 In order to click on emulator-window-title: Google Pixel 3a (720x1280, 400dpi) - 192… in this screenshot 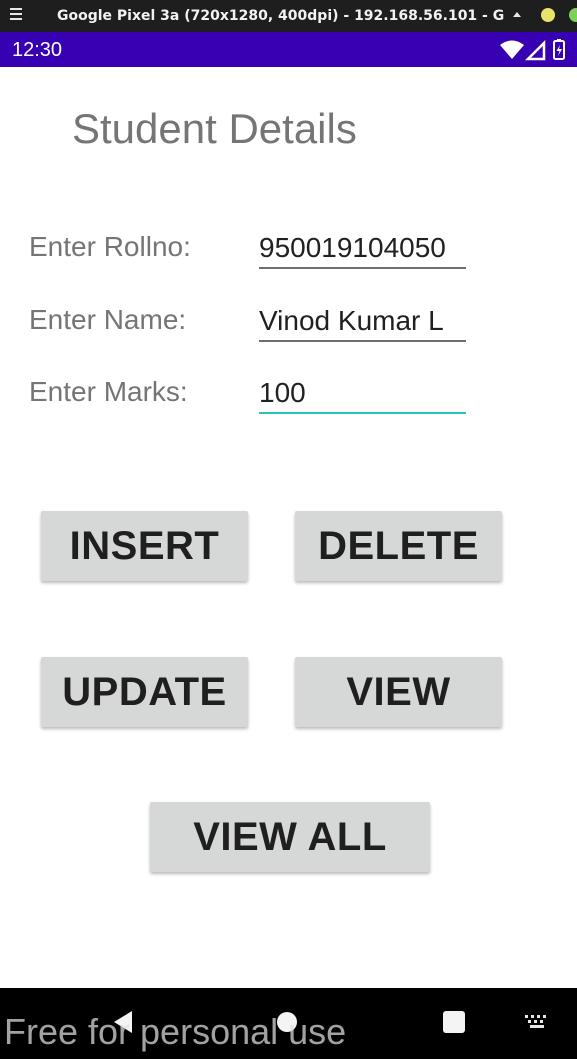, I will do `click(281, 16)`.